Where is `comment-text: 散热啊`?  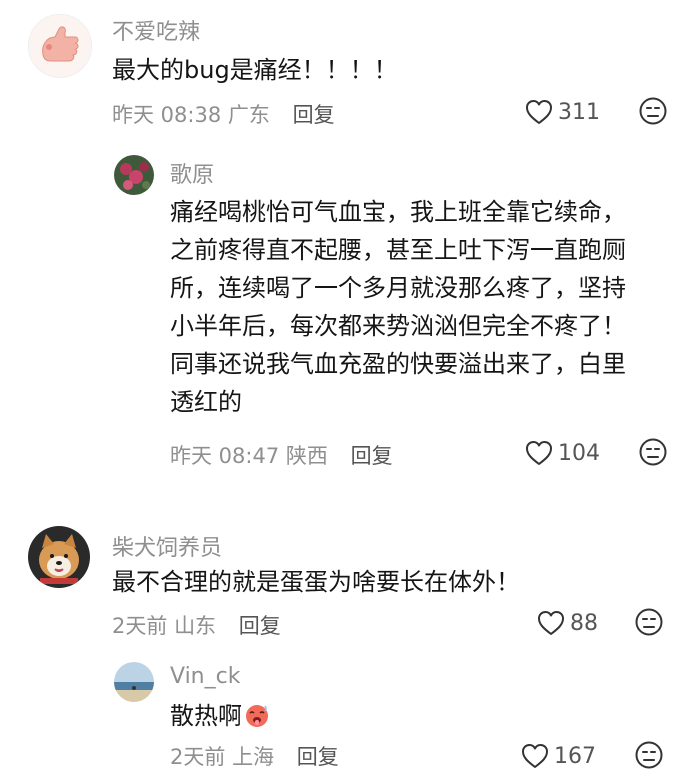
comment-text: 散热啊 is located at coordinates (220, 716).